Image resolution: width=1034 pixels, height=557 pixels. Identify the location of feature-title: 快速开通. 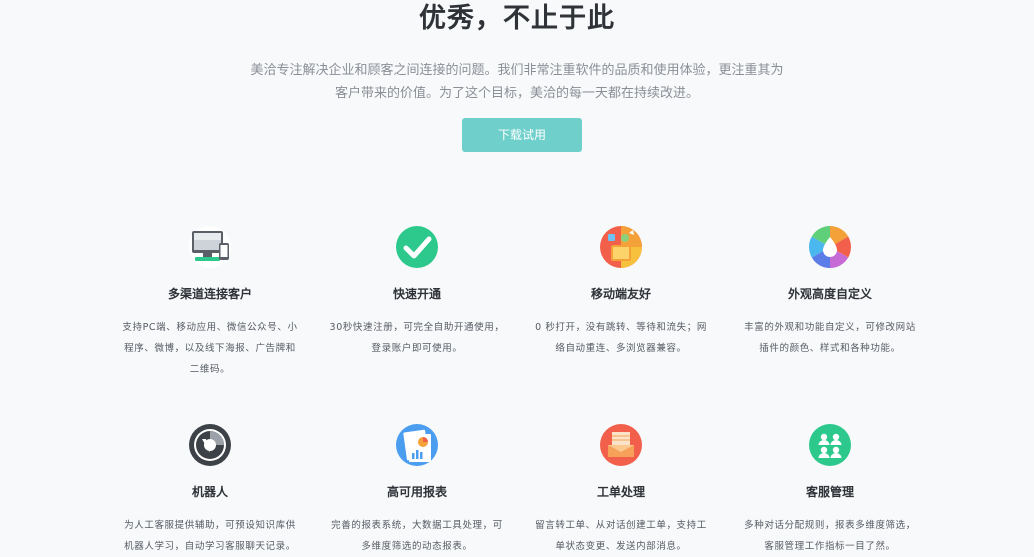
(416, 294).